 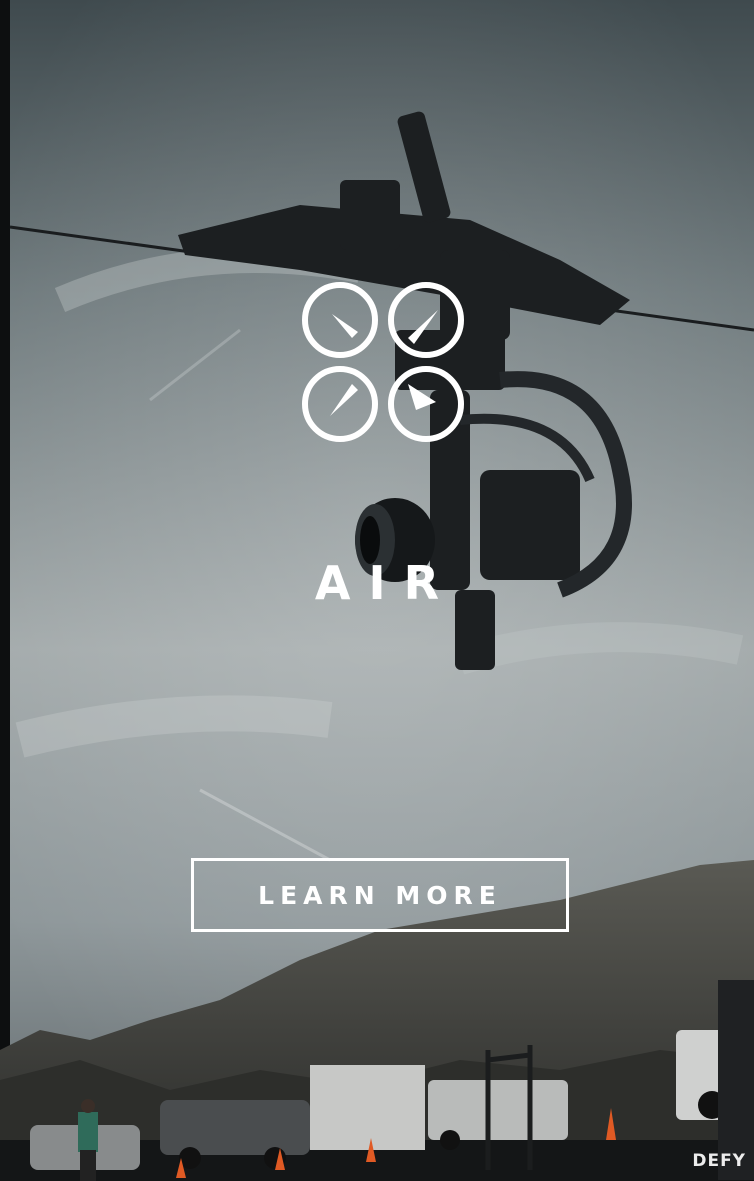 I want to click on hero-title: AIR, so click(x=386, y=583).